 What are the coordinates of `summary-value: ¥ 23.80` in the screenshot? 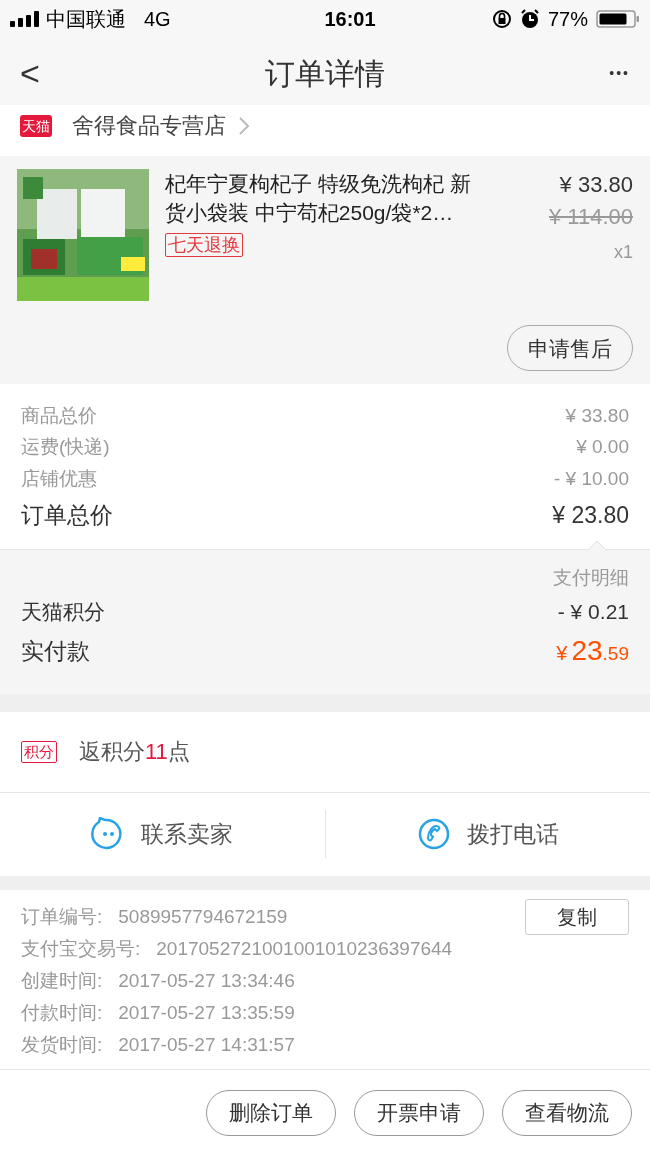 It's located at (590, 516).